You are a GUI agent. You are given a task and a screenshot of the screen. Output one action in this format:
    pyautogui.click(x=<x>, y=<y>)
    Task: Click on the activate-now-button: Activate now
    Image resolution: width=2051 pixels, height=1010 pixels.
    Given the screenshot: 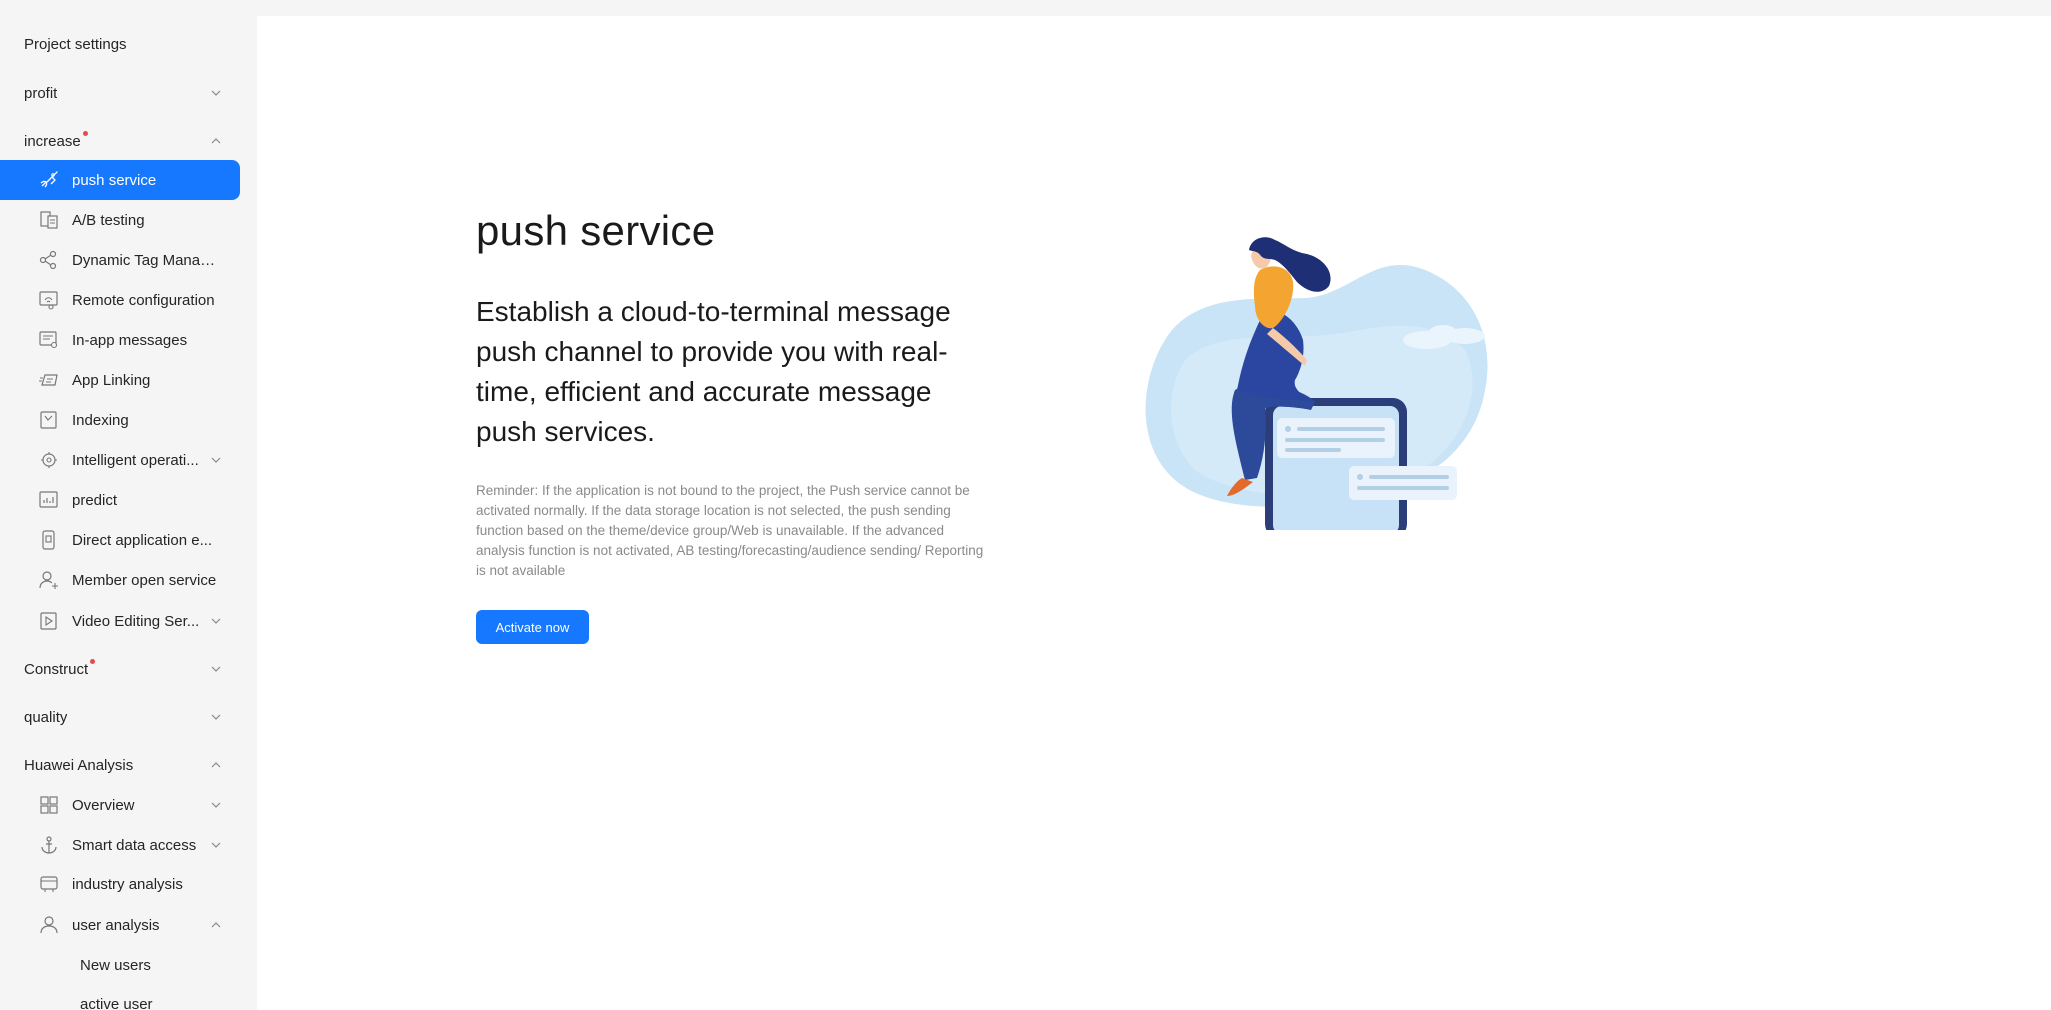 What is the action you would take?
    pyautogui.click(x=532, y=627)
    